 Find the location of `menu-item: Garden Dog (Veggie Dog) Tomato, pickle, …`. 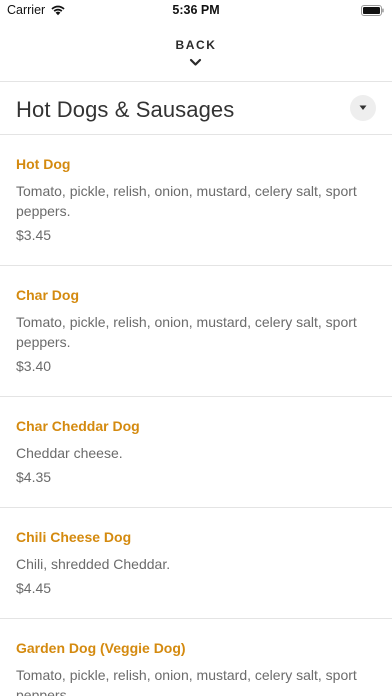

menu-item: Garden Dog (Veggie Dog) Tomato, pickle, … is located at coordinates (196, 657).